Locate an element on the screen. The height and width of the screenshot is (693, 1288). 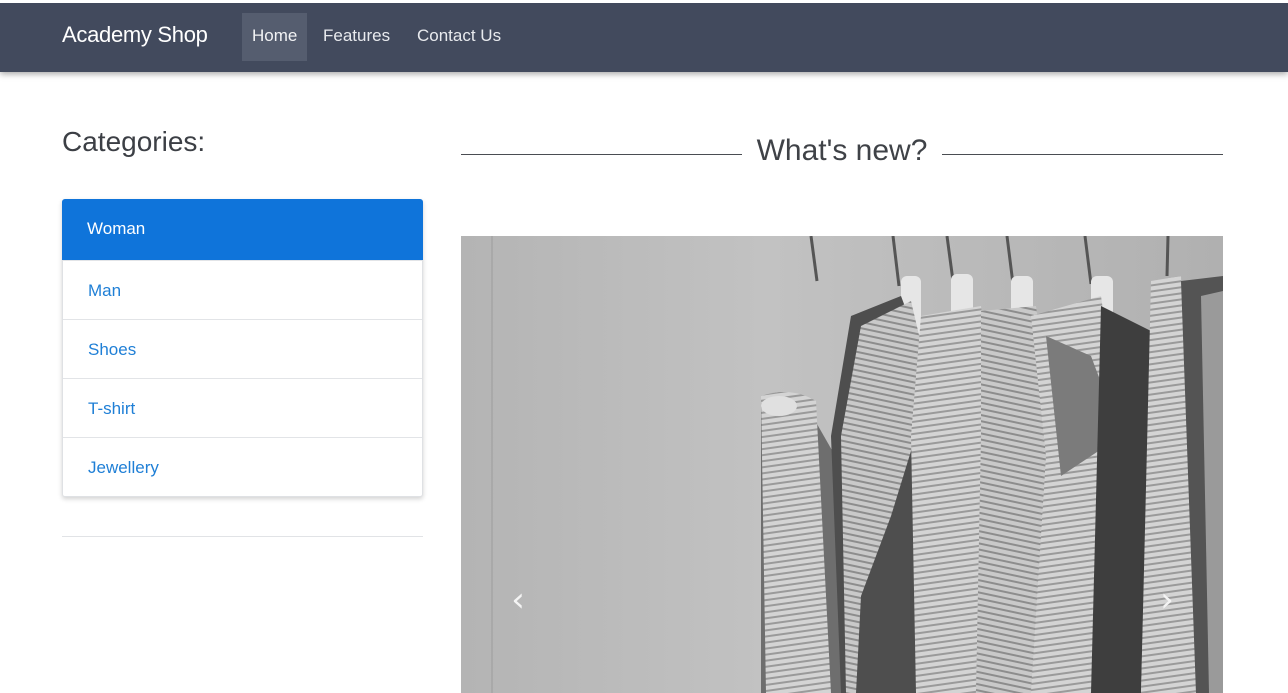
nav-link-features: Features is located at coordinates (356, 37).